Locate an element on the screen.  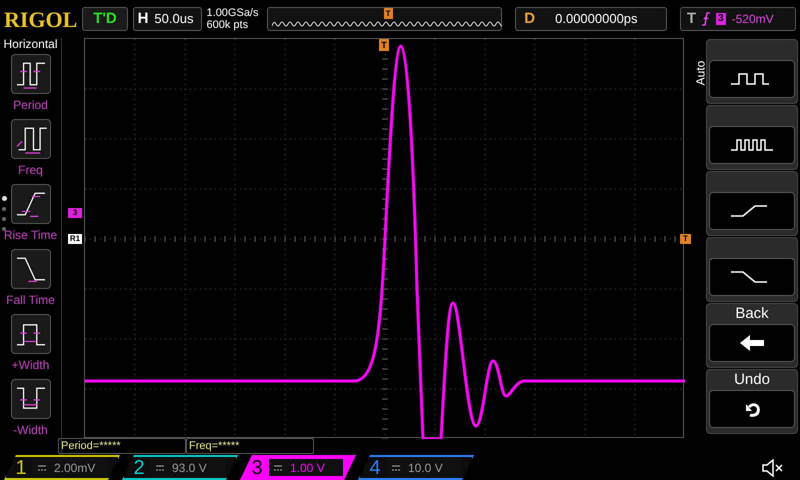
trigger-level: -520mV is located at coordinates (753, 19).